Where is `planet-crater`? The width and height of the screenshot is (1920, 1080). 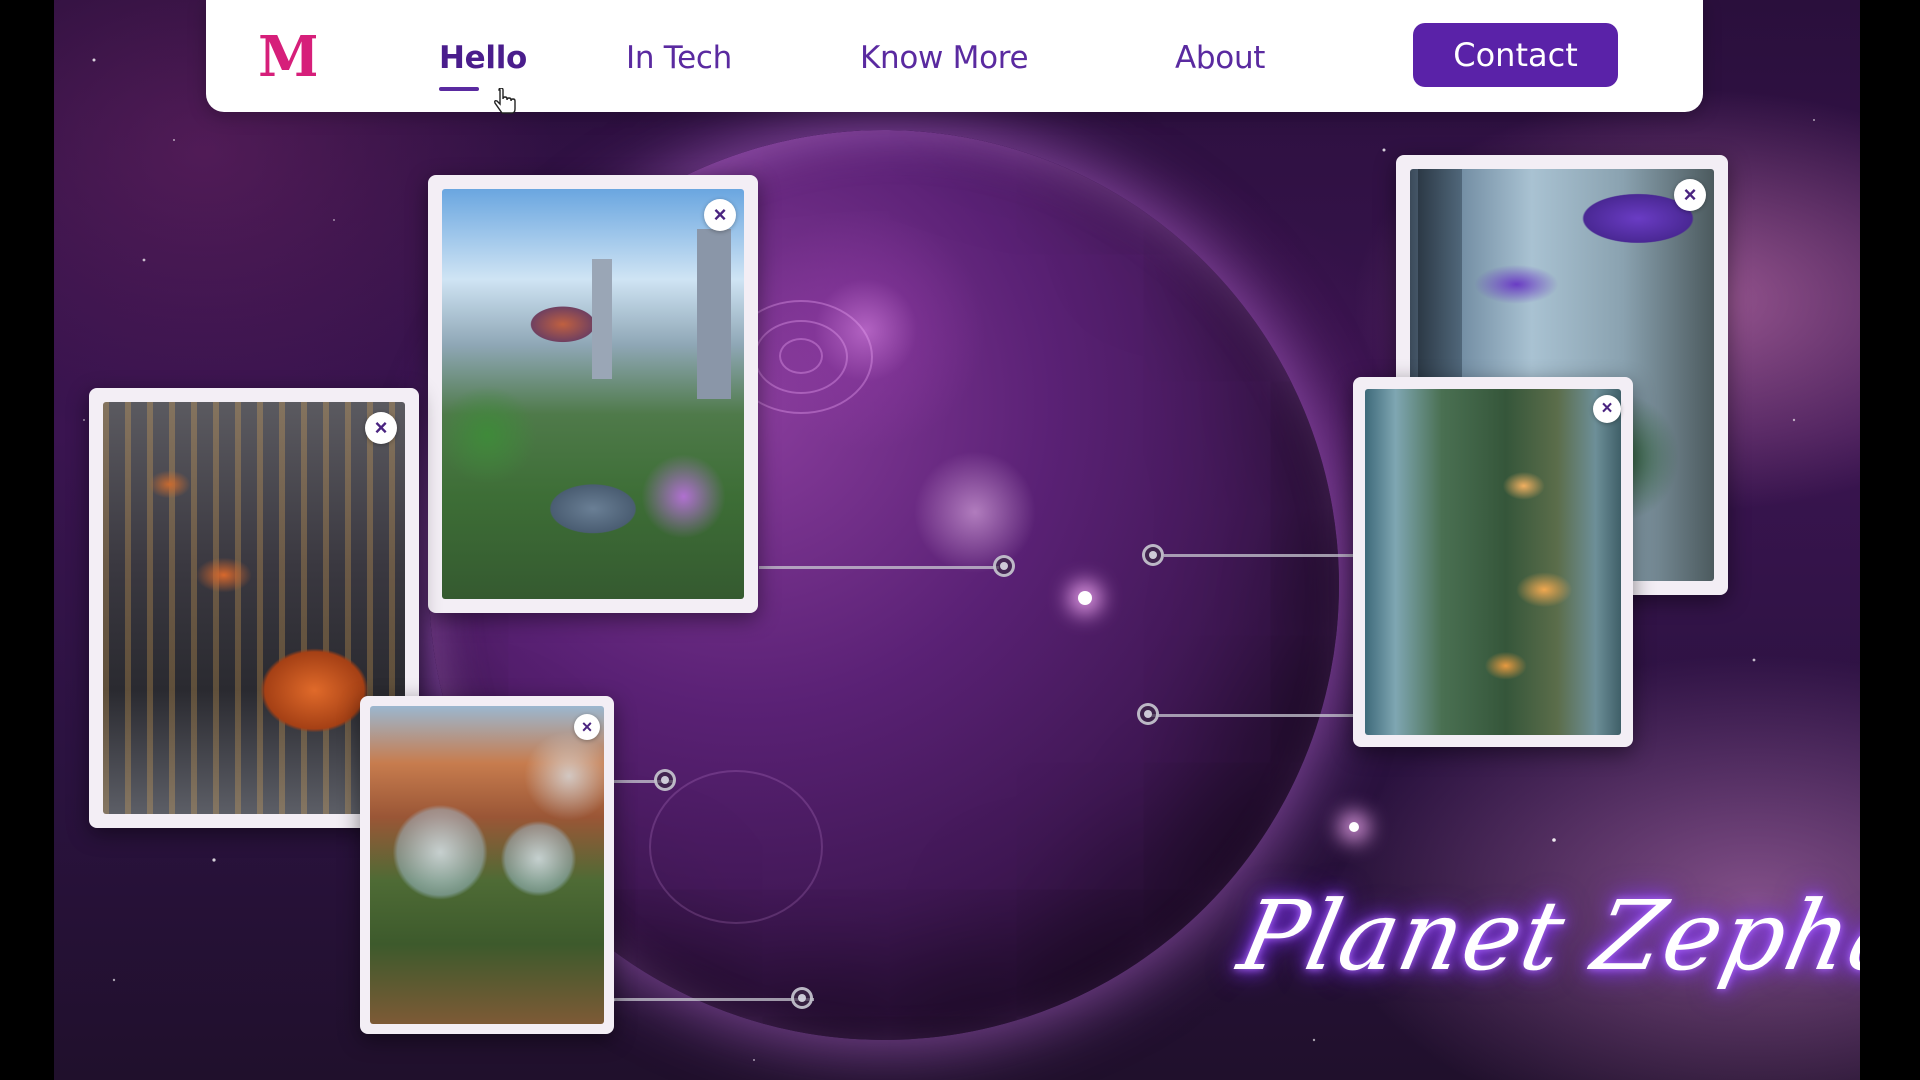
planet-crater is located at coordinates (736, 847).